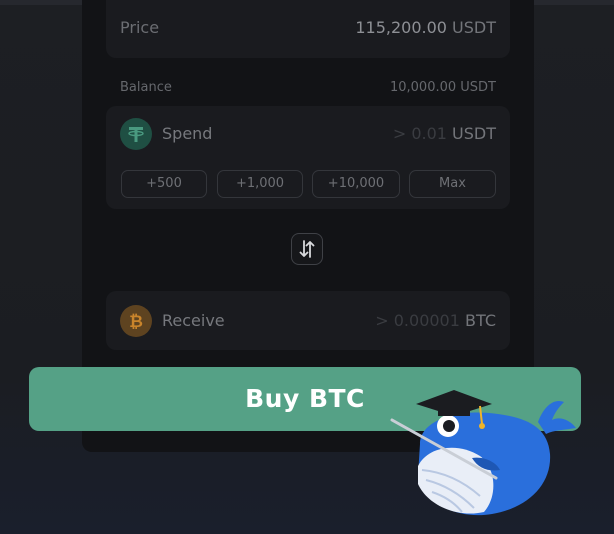  I want to click on swap-button, so click(307, 249).